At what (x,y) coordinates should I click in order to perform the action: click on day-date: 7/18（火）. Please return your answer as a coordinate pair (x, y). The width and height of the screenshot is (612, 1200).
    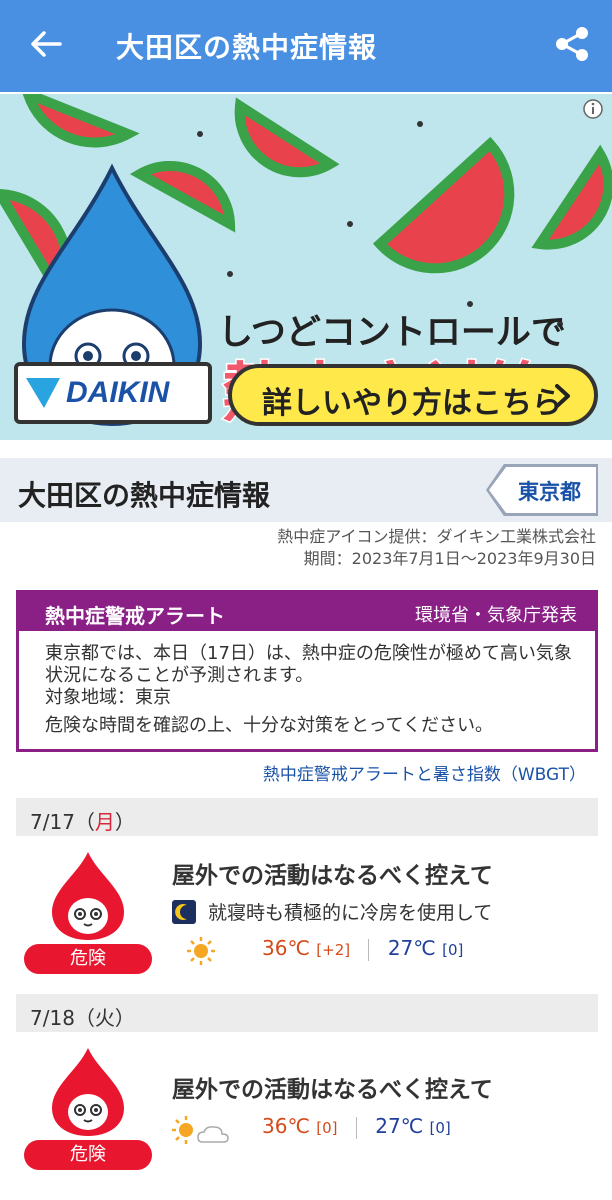
    Looking at the image, I should click on (82, 1018).